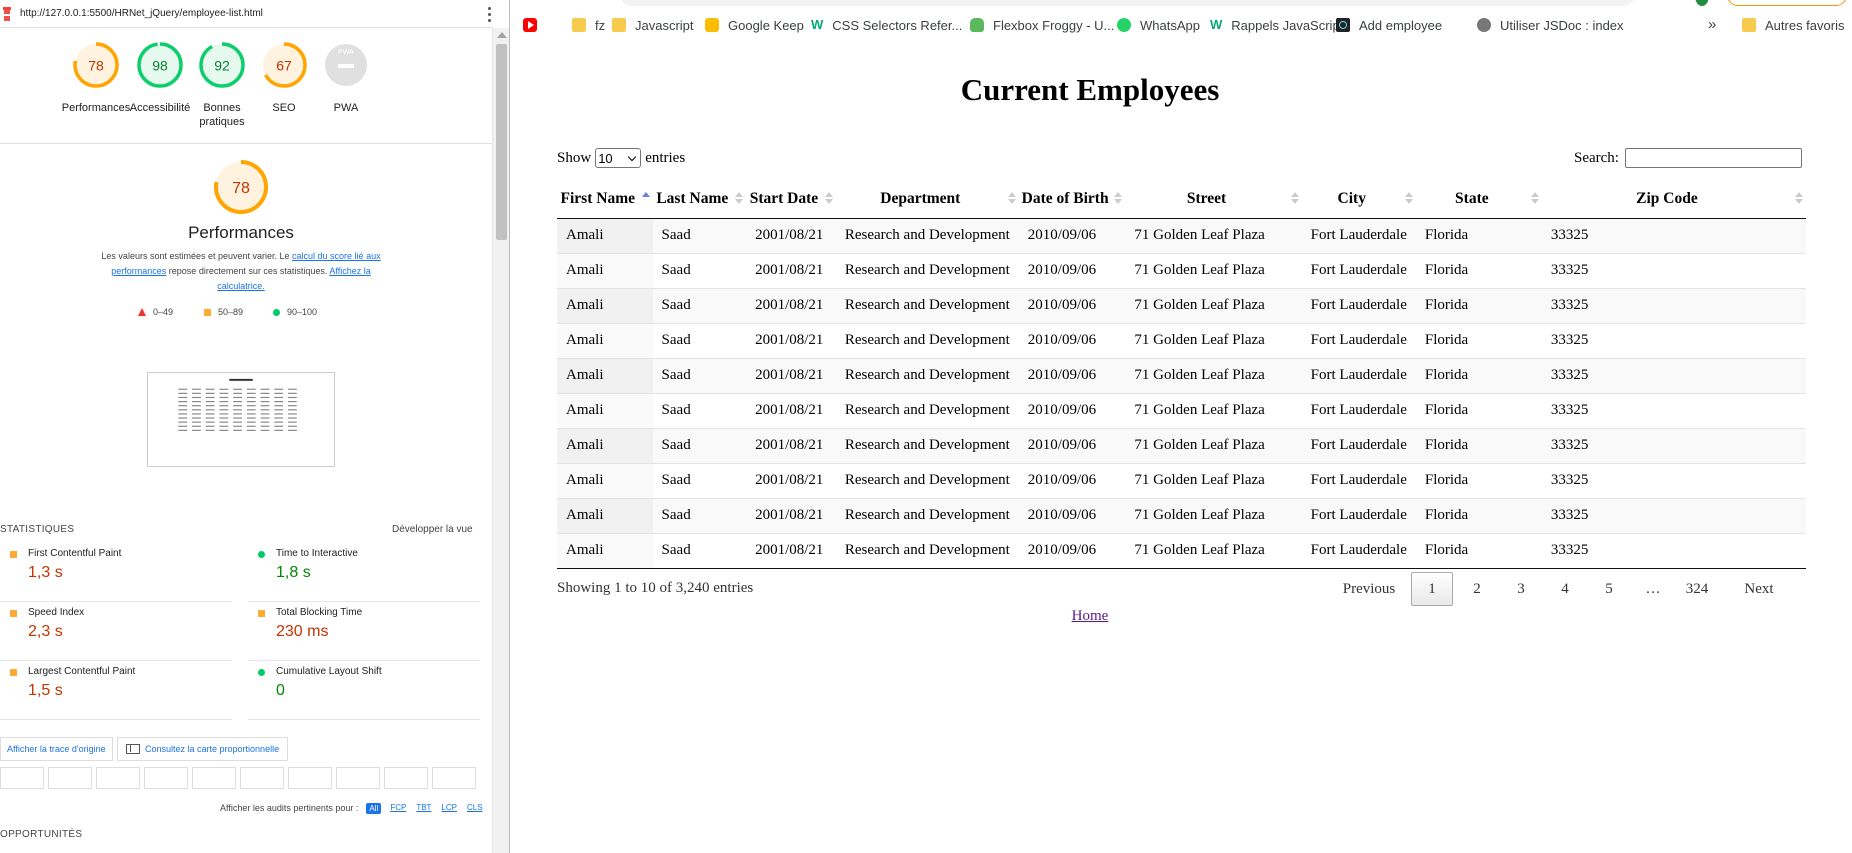  What do you see at coordinates (449, 808) in the screenshot?
I see `audit-filter-lcp: LCP` at bounding box center [449, 808].